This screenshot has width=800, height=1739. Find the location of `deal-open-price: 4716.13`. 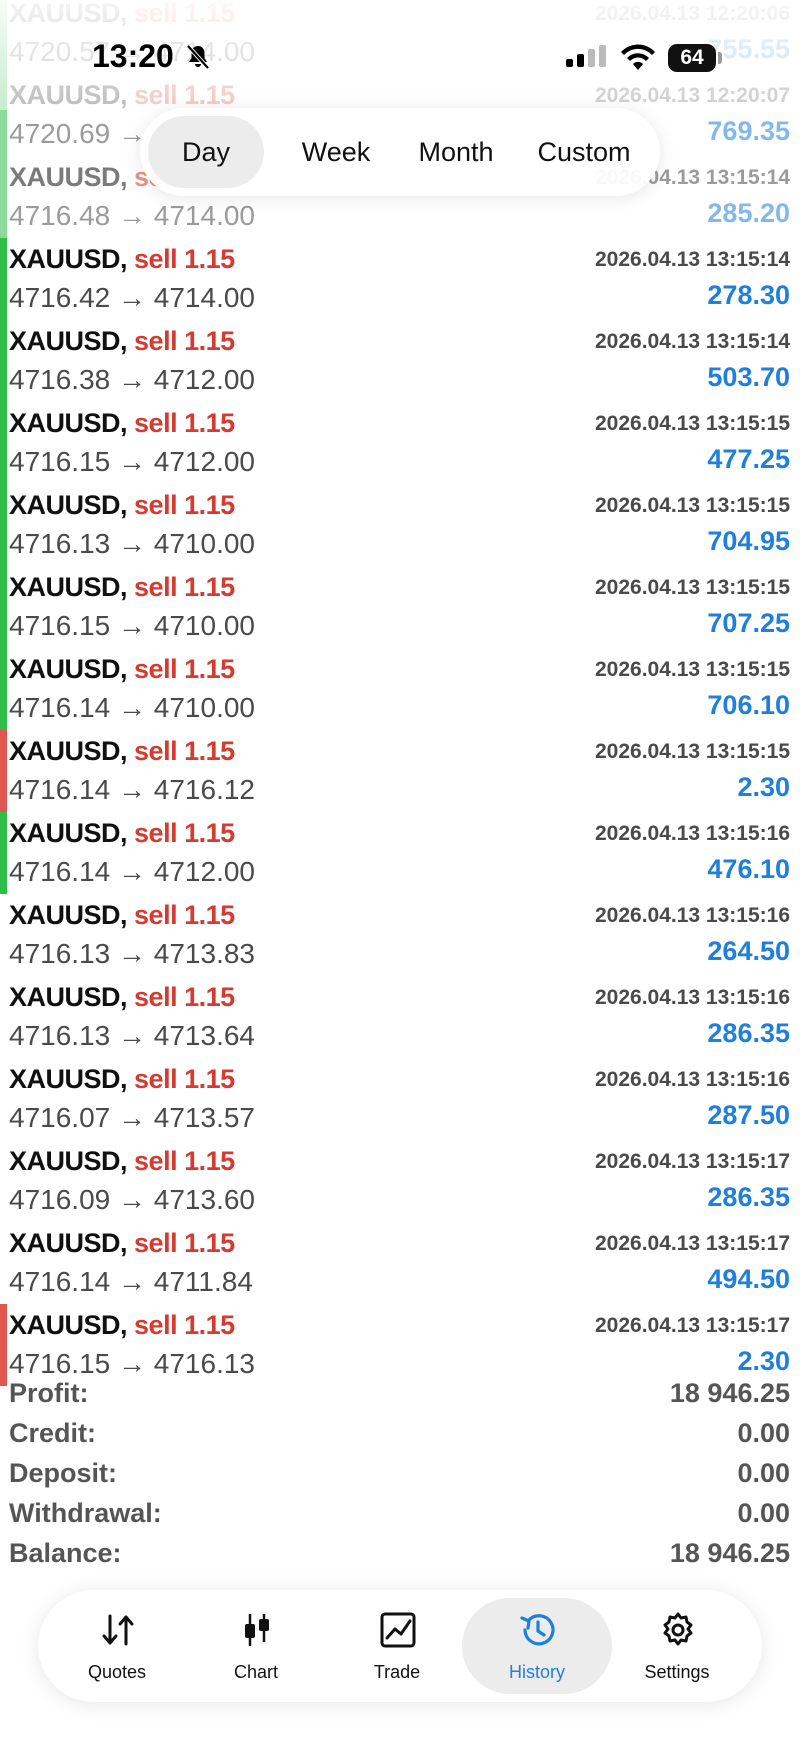

deal-open-price: 4716.13 is located at coordinates (60, 1035).